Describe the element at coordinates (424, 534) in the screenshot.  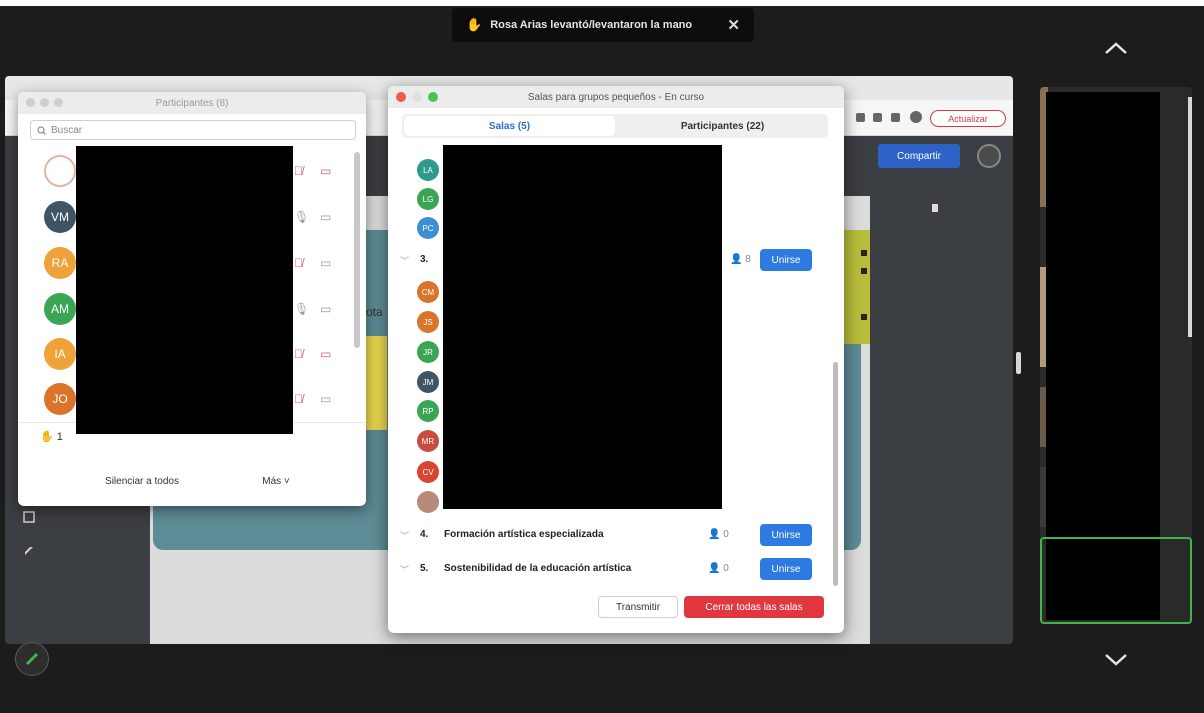
I see `room-number: 4.` at that location.